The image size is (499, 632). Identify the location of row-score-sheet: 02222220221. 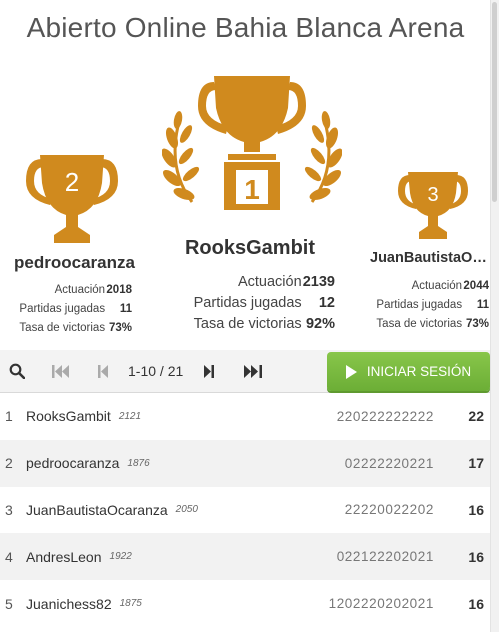
(389, 463).